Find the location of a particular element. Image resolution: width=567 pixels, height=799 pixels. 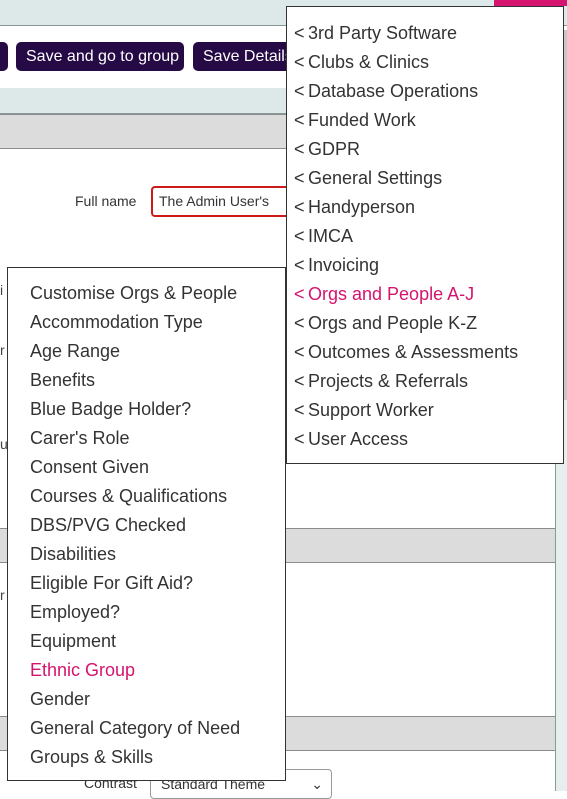

submenu-item: Ethnic Group is located at coordinates (146, 670).